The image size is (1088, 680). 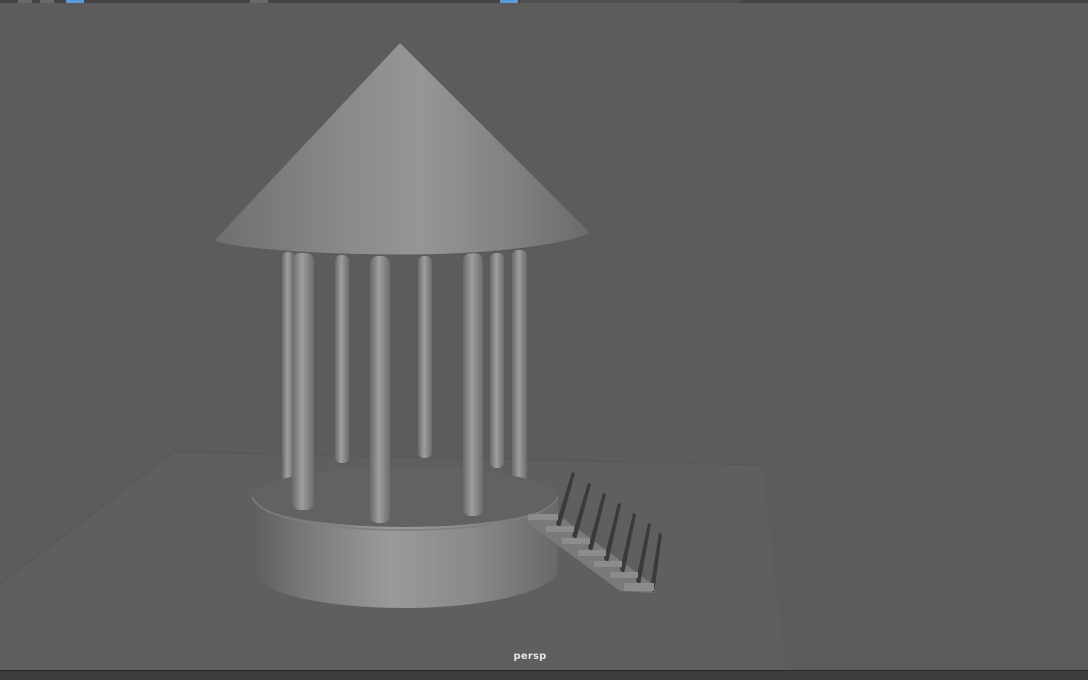 I want to click on time-slider-bar, so click(x=544, y=675).